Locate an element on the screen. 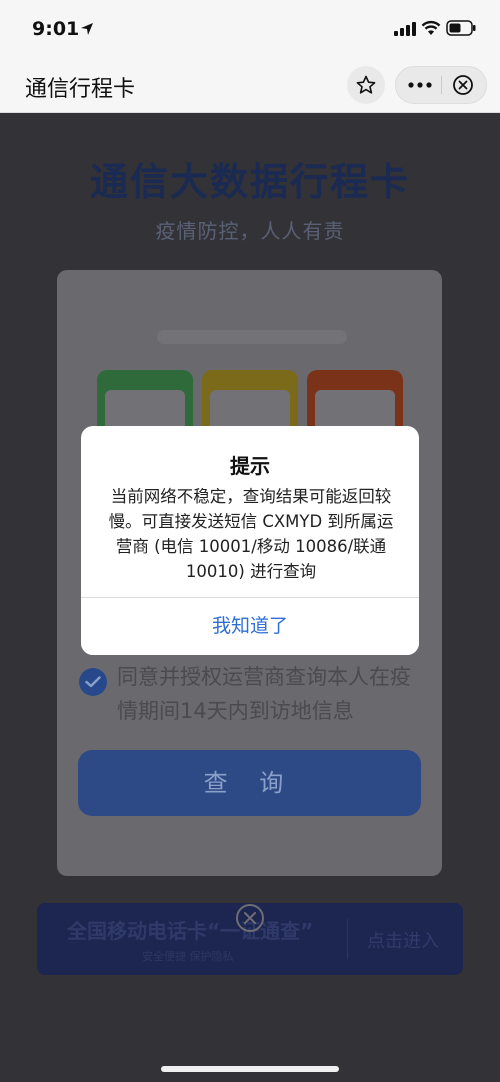  banner-divider is located at coordinates (347, 939).